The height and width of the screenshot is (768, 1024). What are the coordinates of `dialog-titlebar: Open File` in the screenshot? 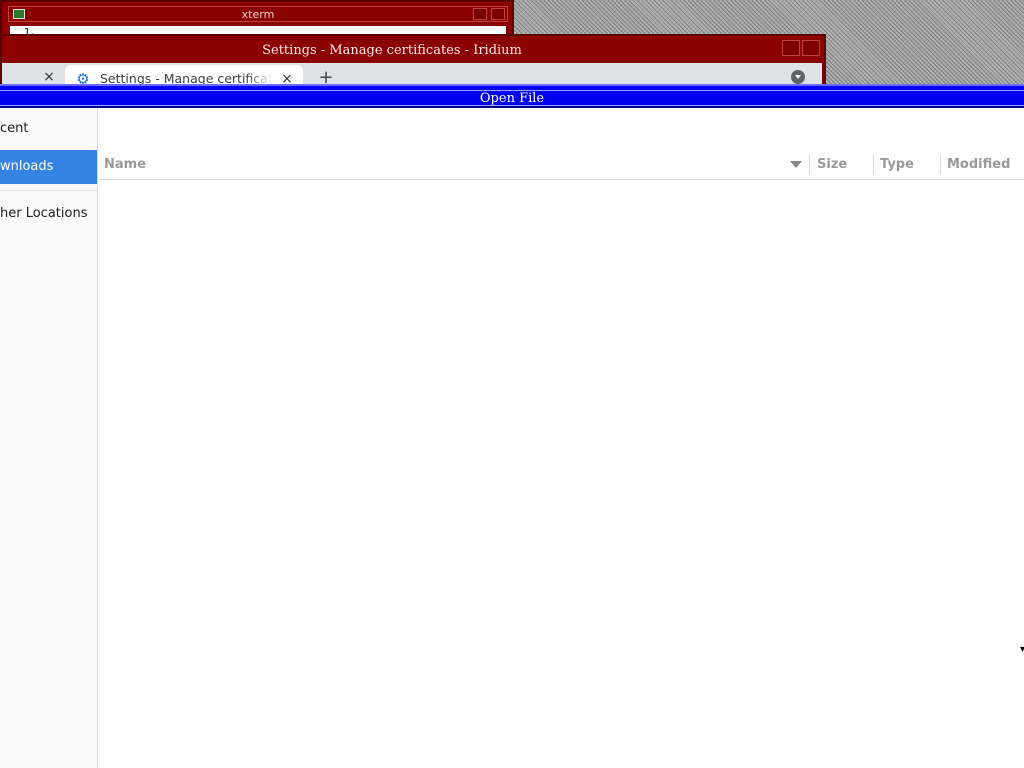 It's located at (512, 96).